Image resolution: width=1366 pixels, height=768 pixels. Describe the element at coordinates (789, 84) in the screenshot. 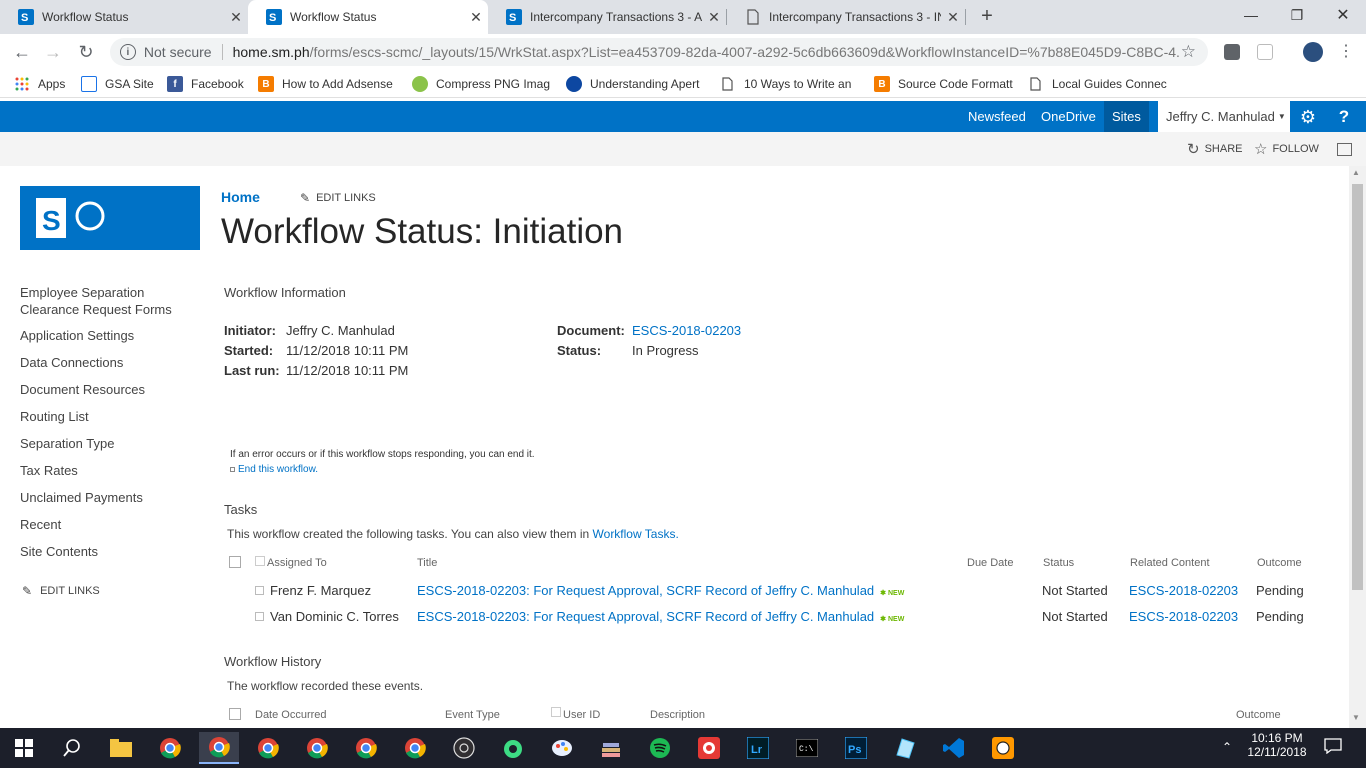

I see `bookmark-10-ways: 10 Ways to Write an` at that location.